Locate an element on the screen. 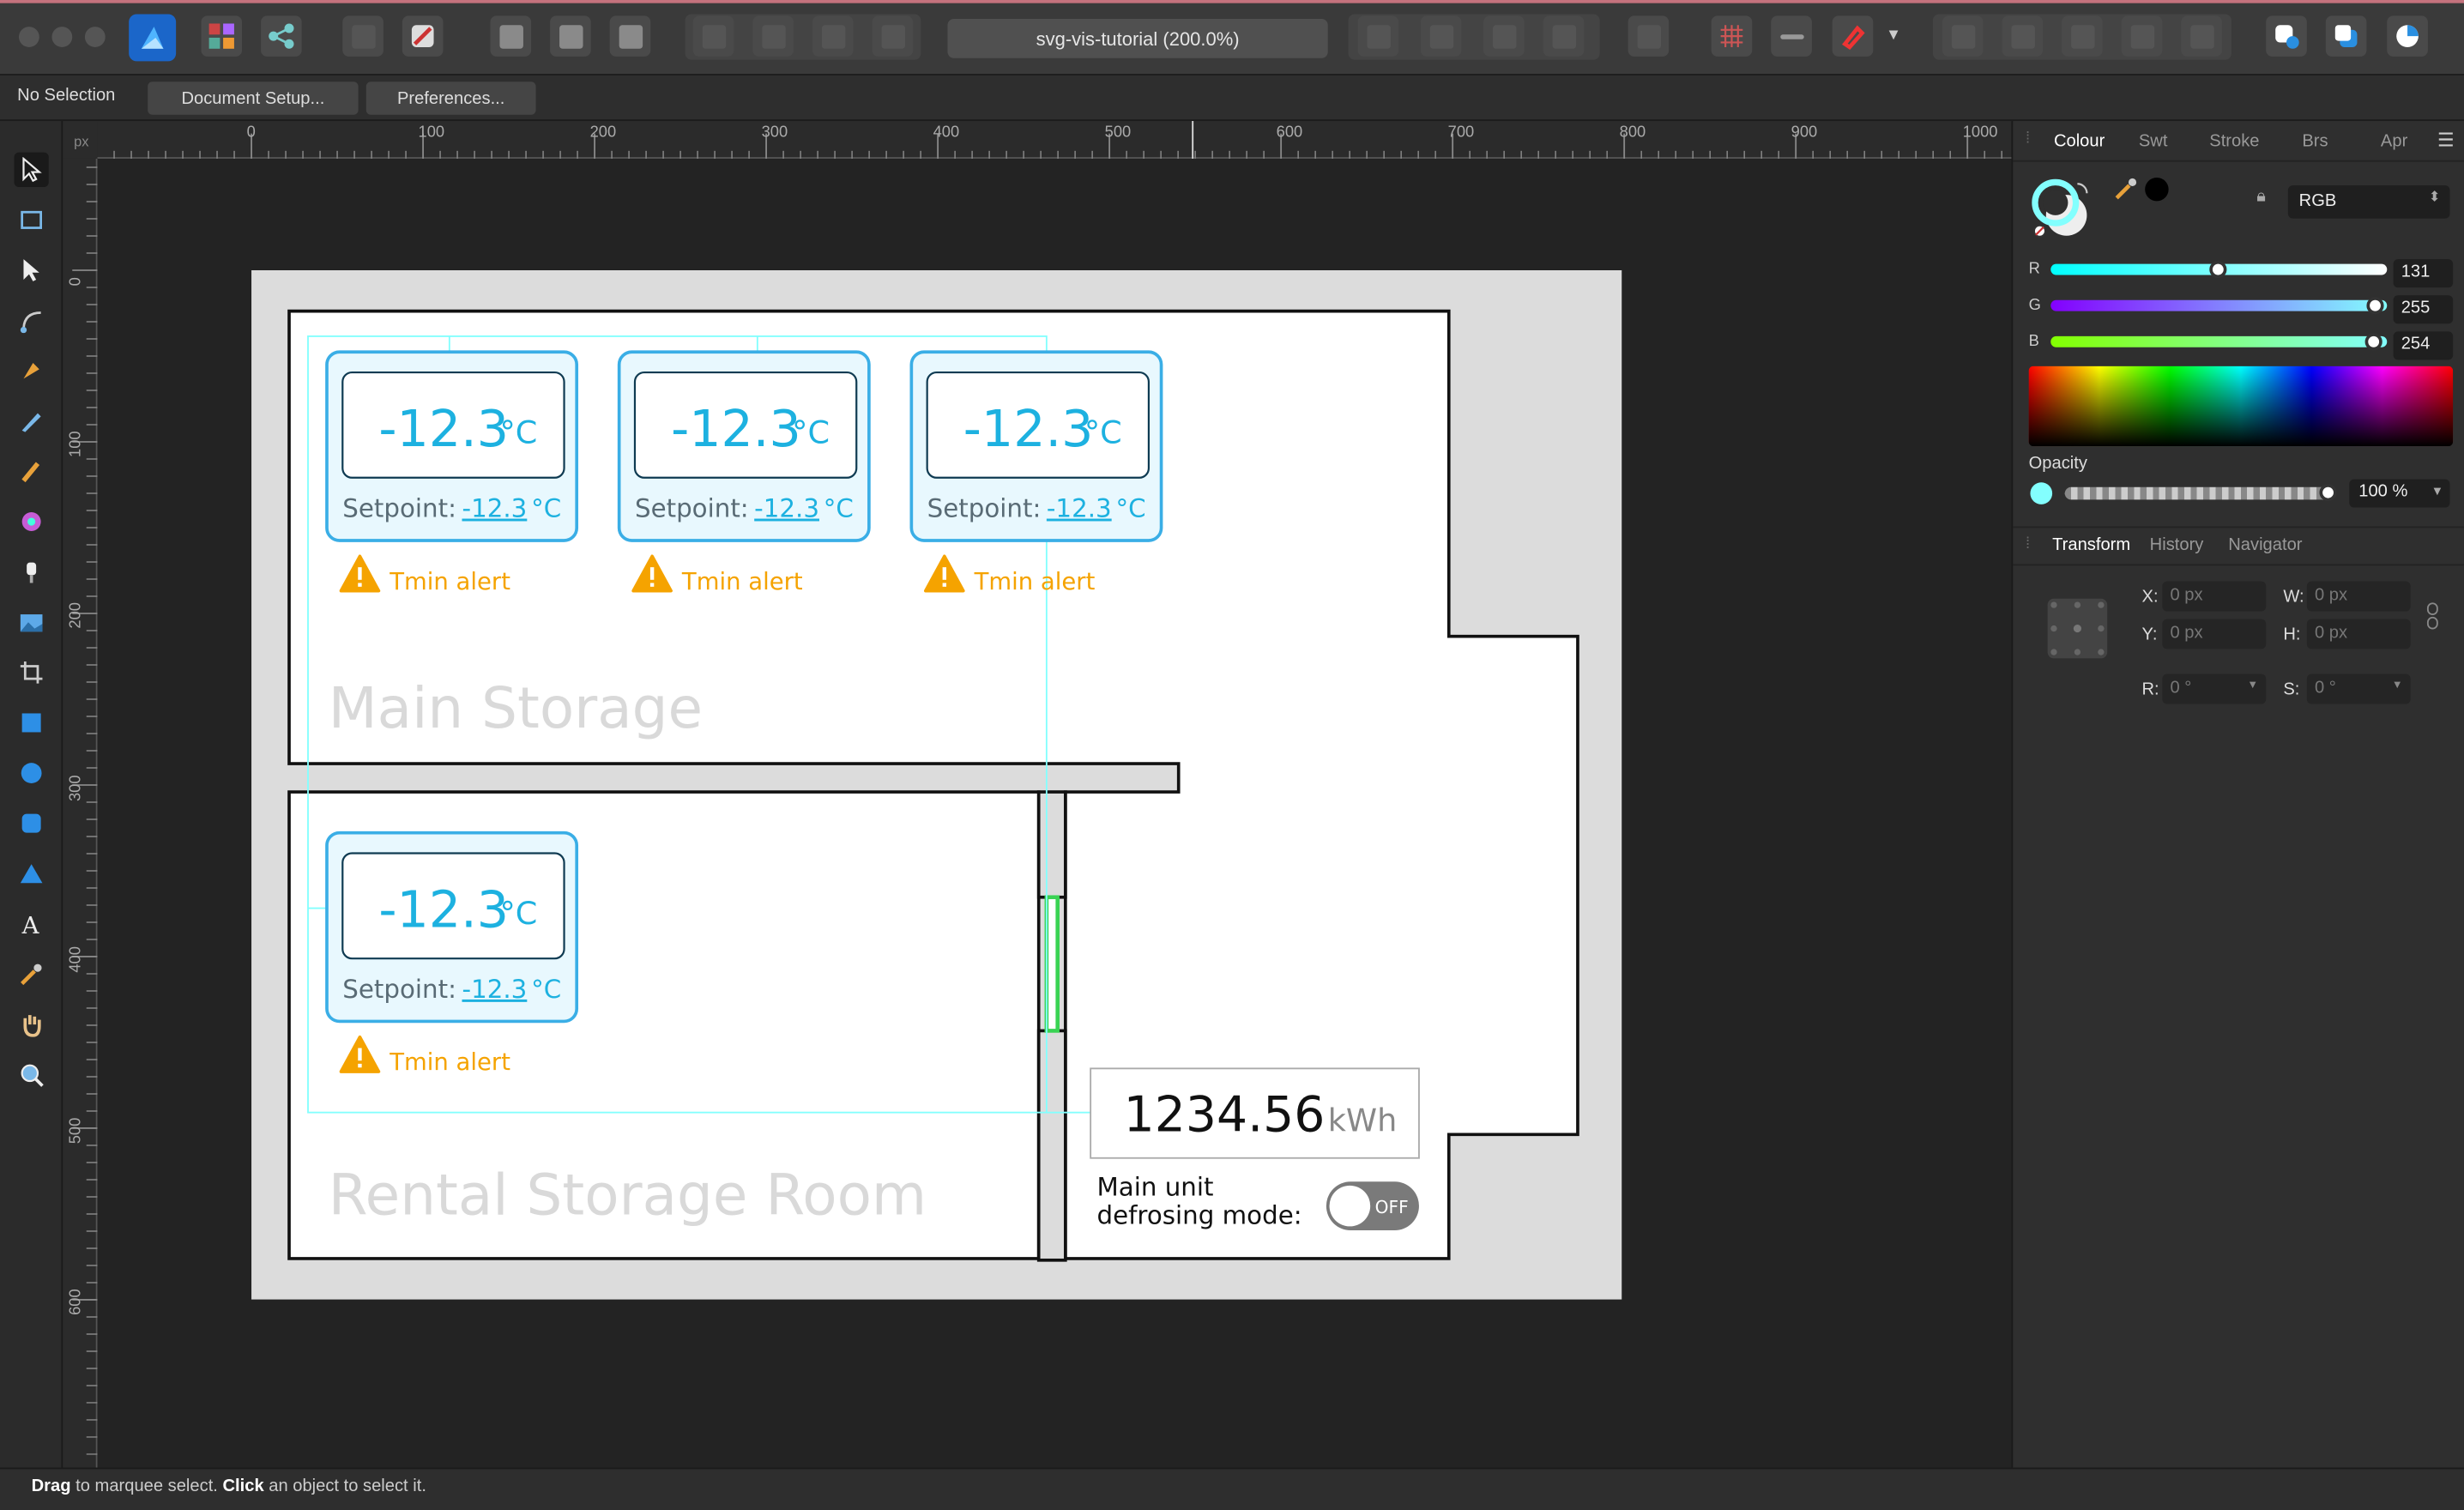  rounded-rectangle-tool-icon is located at coordinates (31, 823).